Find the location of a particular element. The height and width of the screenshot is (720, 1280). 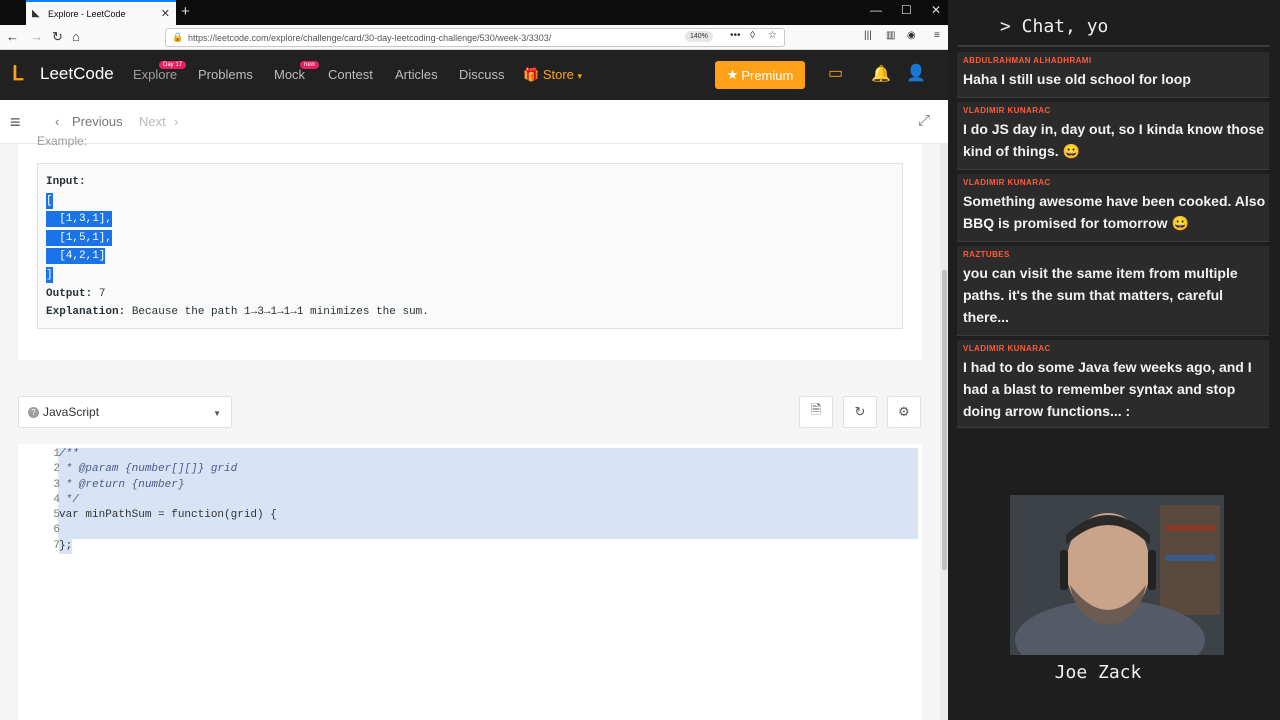

leetcode-logo-icon: ᒪ is located at coordinates (18, 74).